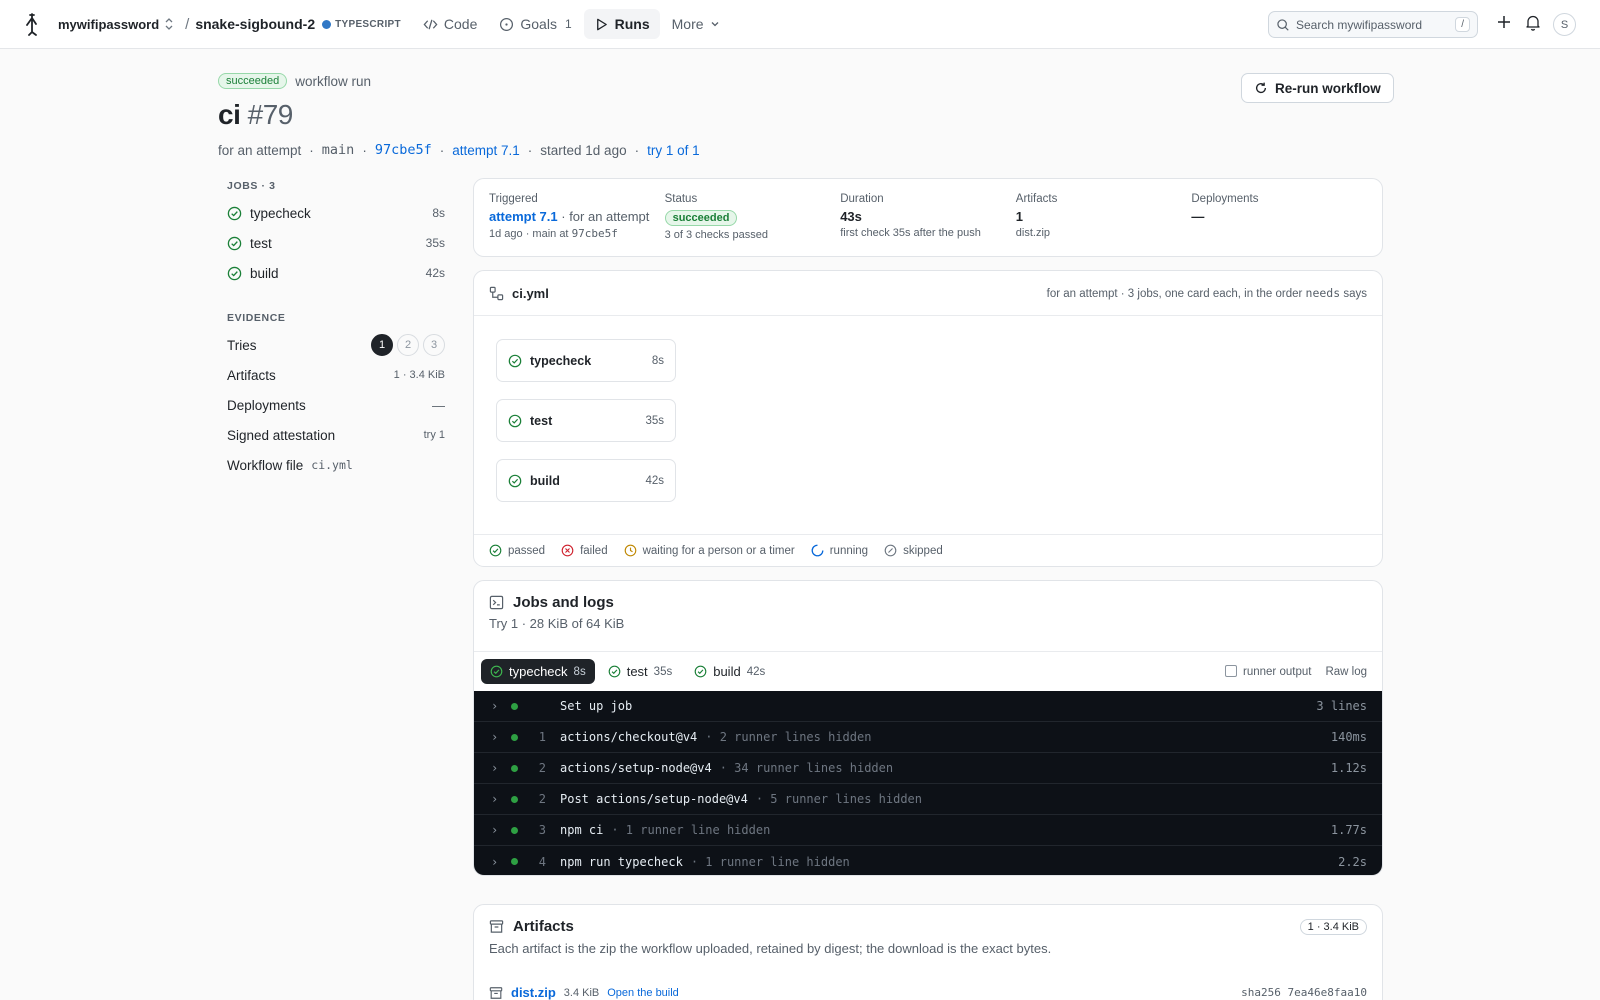 Image resolution: width=1600 pixels, height=1000 pixels. What do you see at coordinates (368, 24) in the screenshot?
I see `language-label: TYPESCRIPT` at bounding box center [368, 24].